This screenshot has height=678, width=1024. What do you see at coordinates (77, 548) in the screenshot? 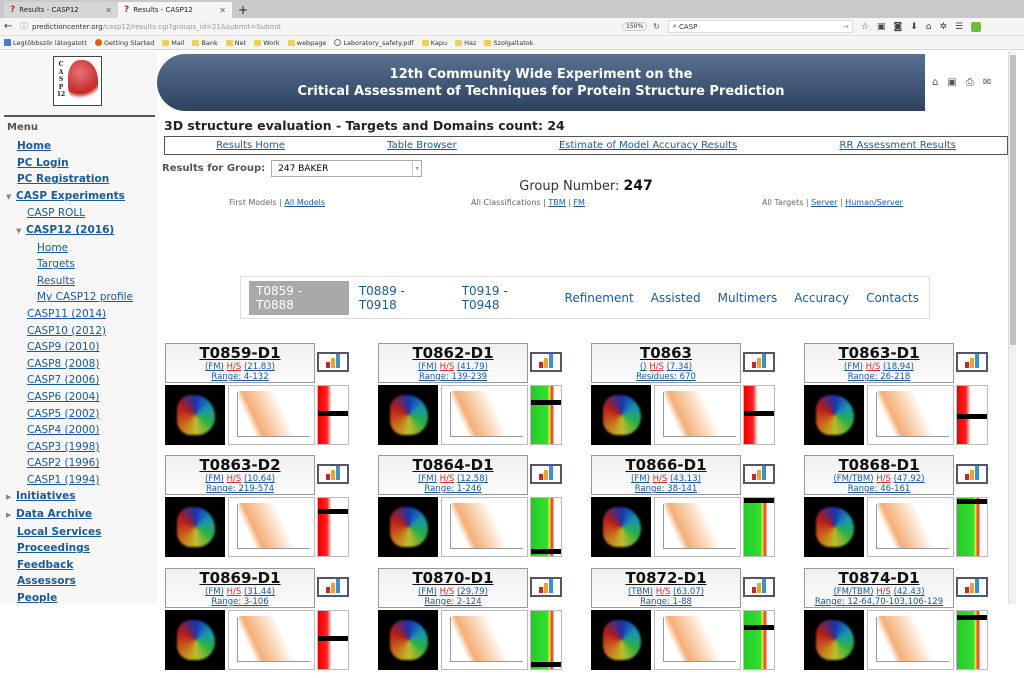
I see `sidebar-item-proceedings: Proceedings` at bounding box center [77, 548].